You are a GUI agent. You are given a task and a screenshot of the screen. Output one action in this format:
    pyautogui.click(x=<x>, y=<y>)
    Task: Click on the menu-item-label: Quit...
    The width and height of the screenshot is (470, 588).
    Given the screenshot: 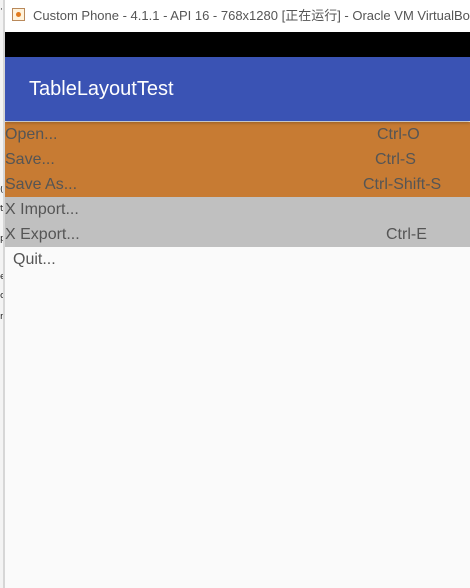 What is the action you would take?
    pyautogui.click(x=34, y=259)
    